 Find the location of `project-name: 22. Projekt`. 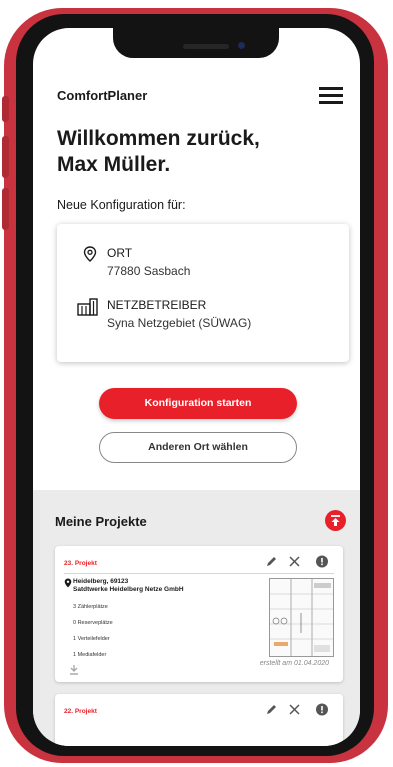

project-name: 22. Projekt is located at coordinates (80, 711).